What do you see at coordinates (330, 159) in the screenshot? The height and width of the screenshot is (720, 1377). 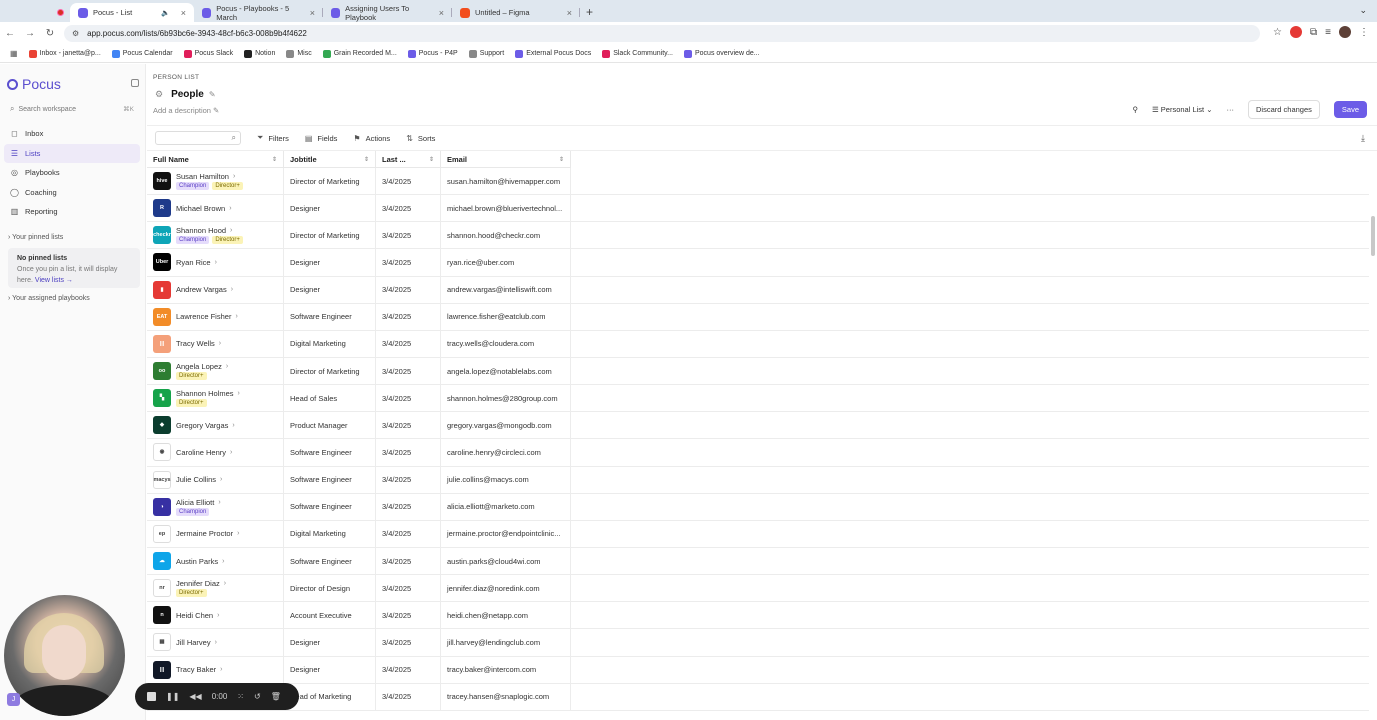 I see `column-header: Jobtitle ⇕` at bounding box center [330, 159].